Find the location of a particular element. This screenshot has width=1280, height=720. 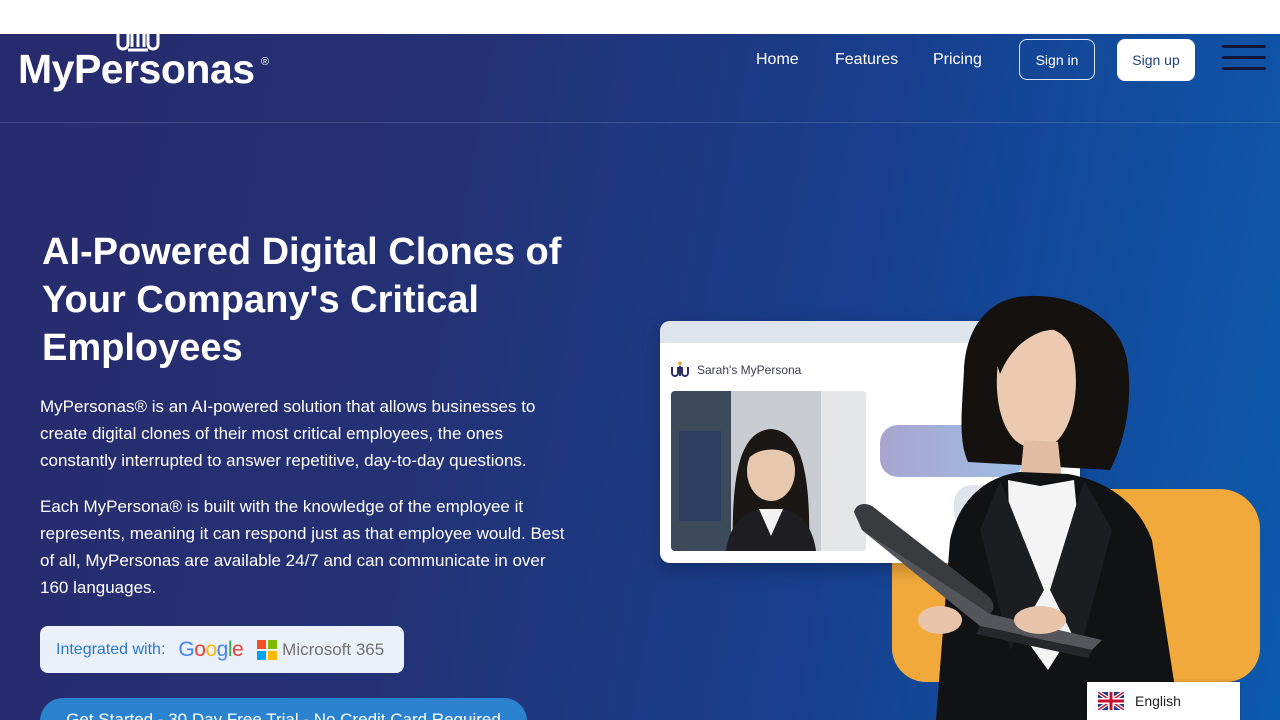

uk-flag-icon is located at coordinates (1111, 701).